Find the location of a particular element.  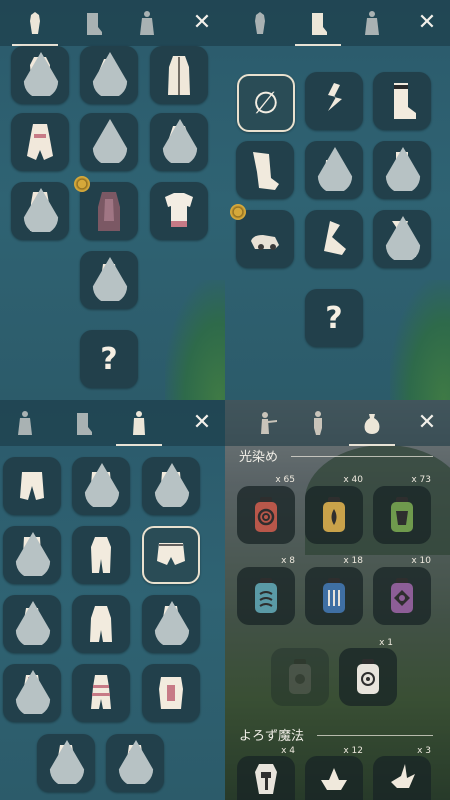

item-count: x 73 is located at coordinates (421, 480).